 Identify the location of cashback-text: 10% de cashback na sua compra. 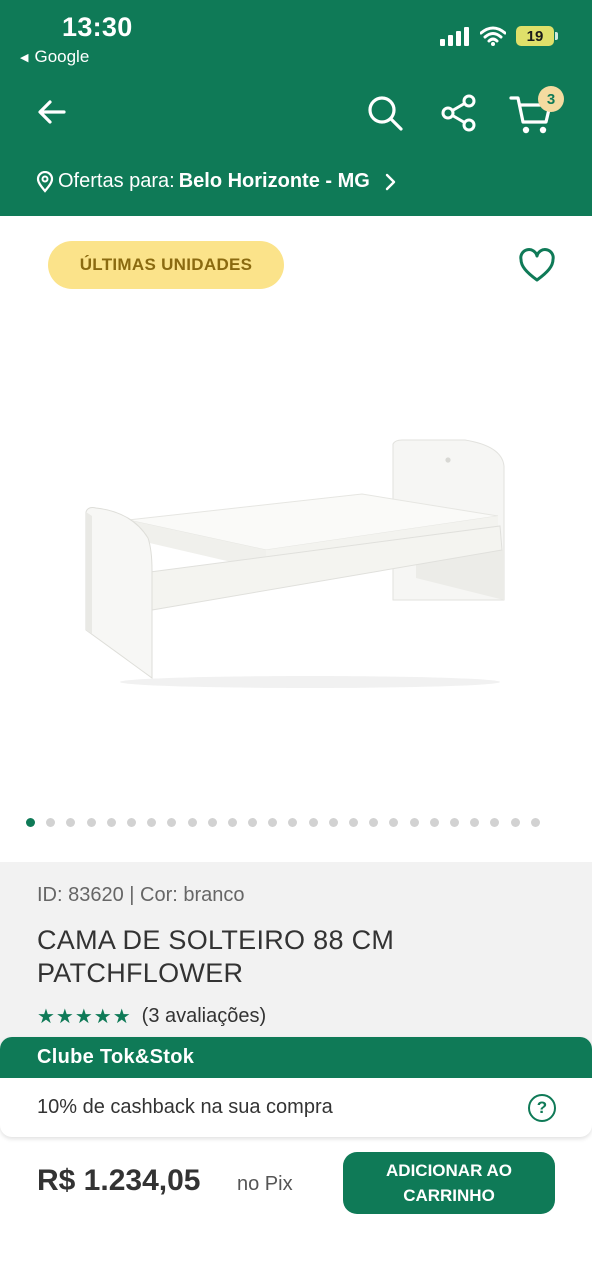
(185, 1107).